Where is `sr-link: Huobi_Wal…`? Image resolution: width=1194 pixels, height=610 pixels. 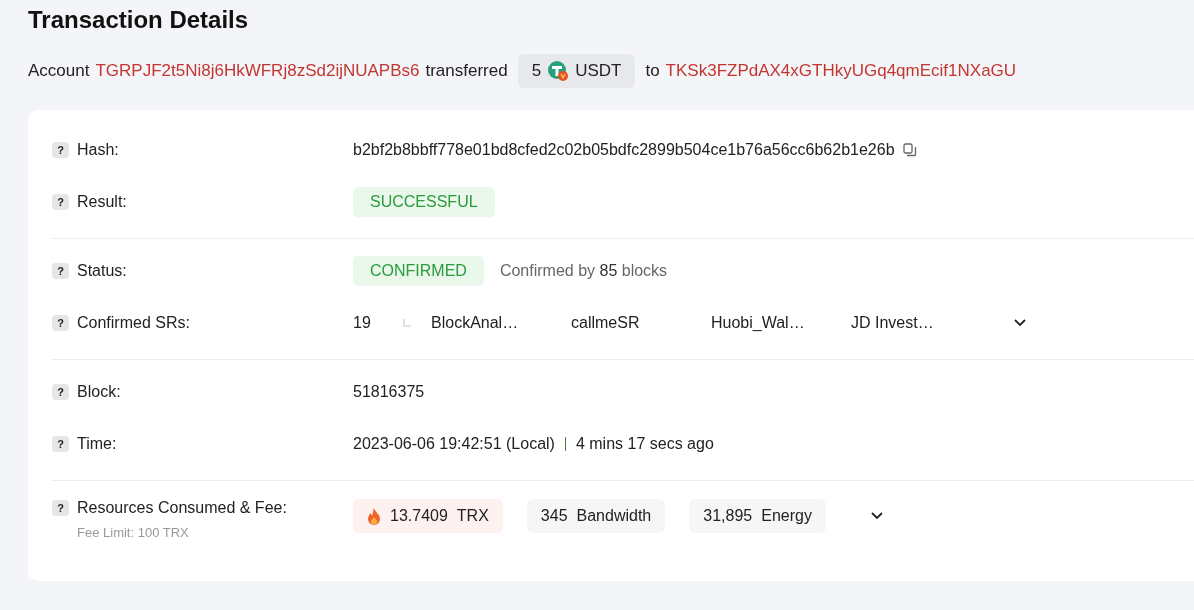
sr-link: Huobi_Wal… is located at coordinates (781, 323).